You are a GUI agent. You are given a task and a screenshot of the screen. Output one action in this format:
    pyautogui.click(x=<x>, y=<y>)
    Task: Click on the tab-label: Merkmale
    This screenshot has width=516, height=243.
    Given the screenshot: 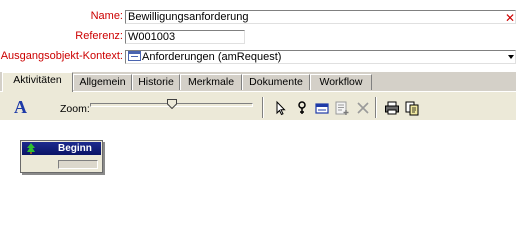 What is the action you would take?
    pyautogui.click(x=211, y=82)
    